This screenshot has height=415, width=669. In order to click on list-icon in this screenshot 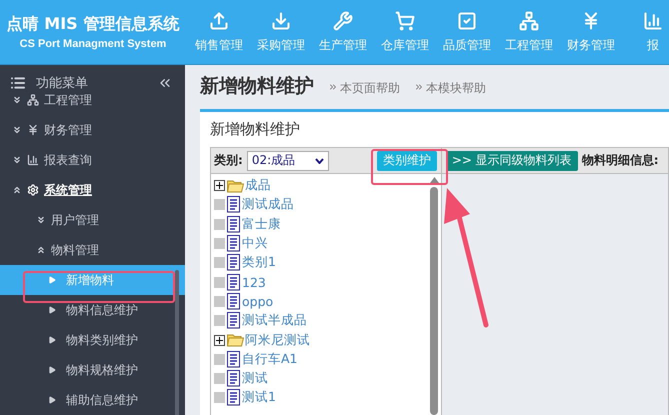, I will do `click(18, 83)`.